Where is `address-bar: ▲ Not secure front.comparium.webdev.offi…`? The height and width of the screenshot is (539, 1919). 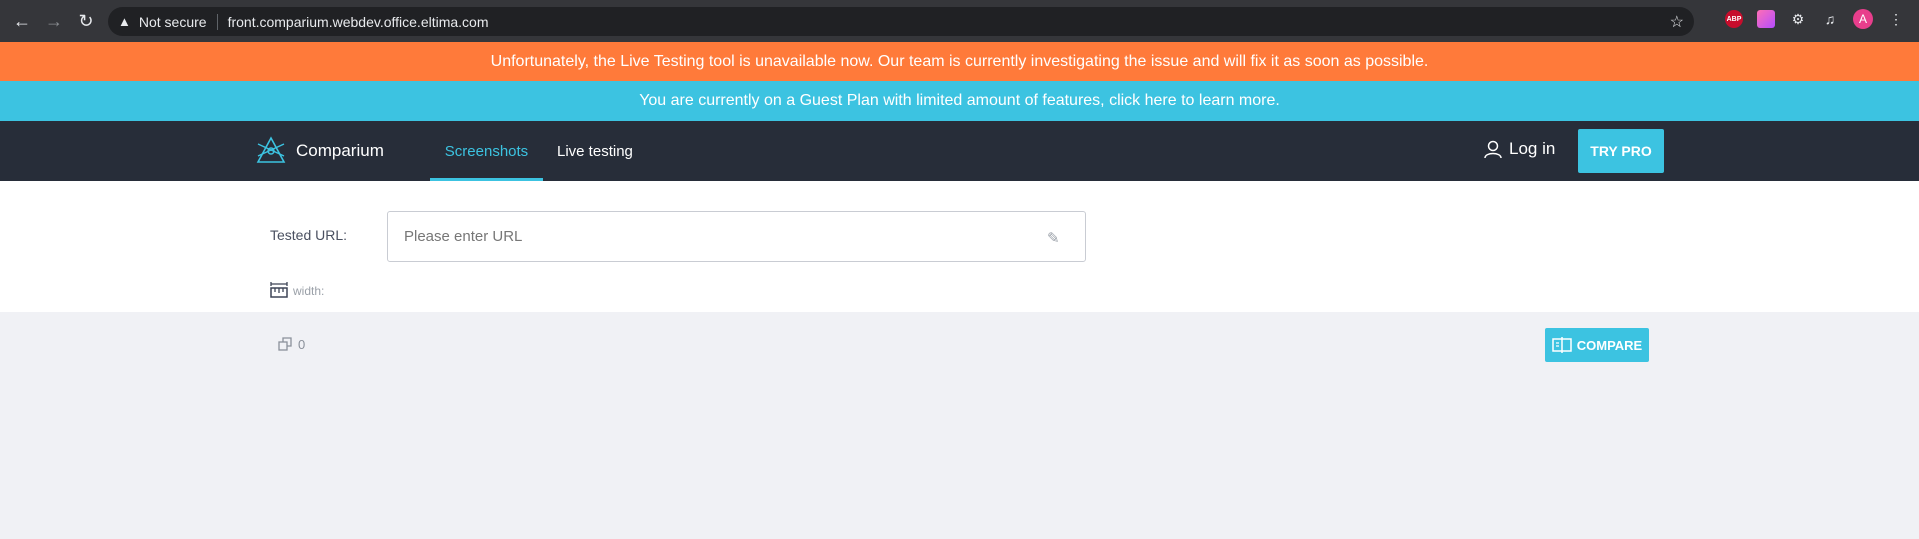 address-bar: ▲ Not secure front.comparium.webdev.offi… is located at coordinates (901, 21).